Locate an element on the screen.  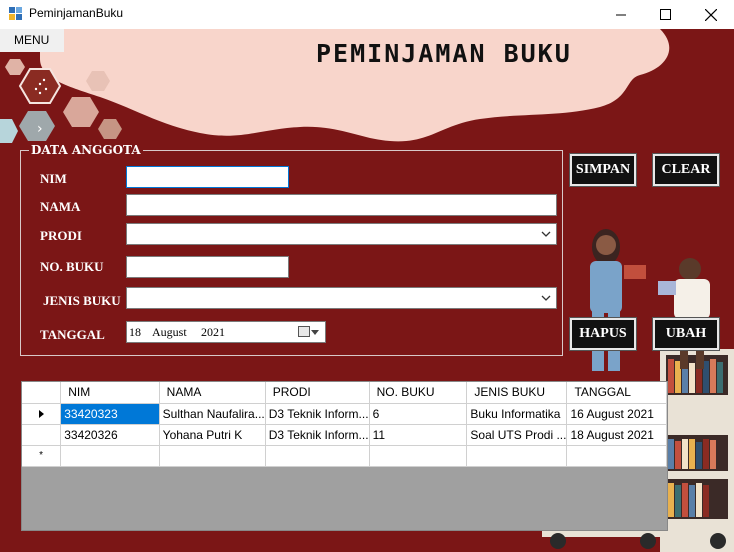
title-bar: PeminjamanBuku is located at coordinates (367, 14).